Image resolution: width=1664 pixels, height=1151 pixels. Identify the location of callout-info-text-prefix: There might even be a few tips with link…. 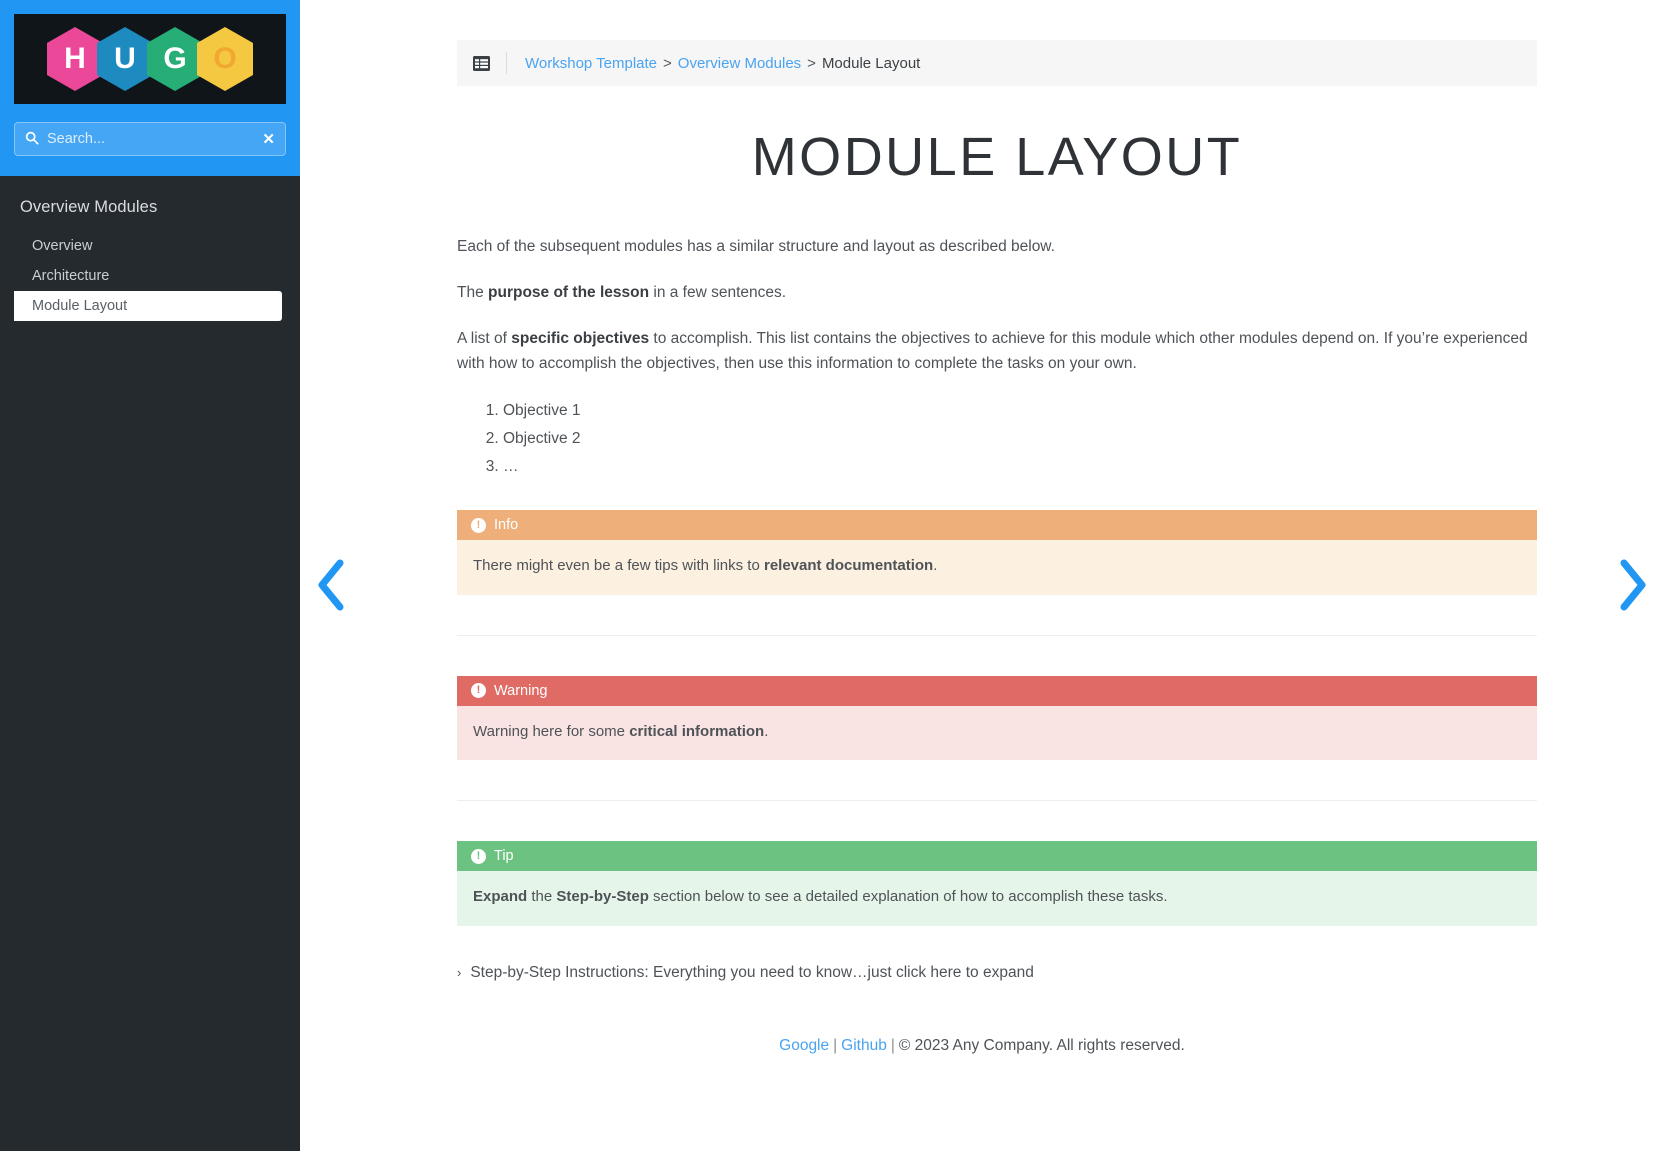
(618, 566).